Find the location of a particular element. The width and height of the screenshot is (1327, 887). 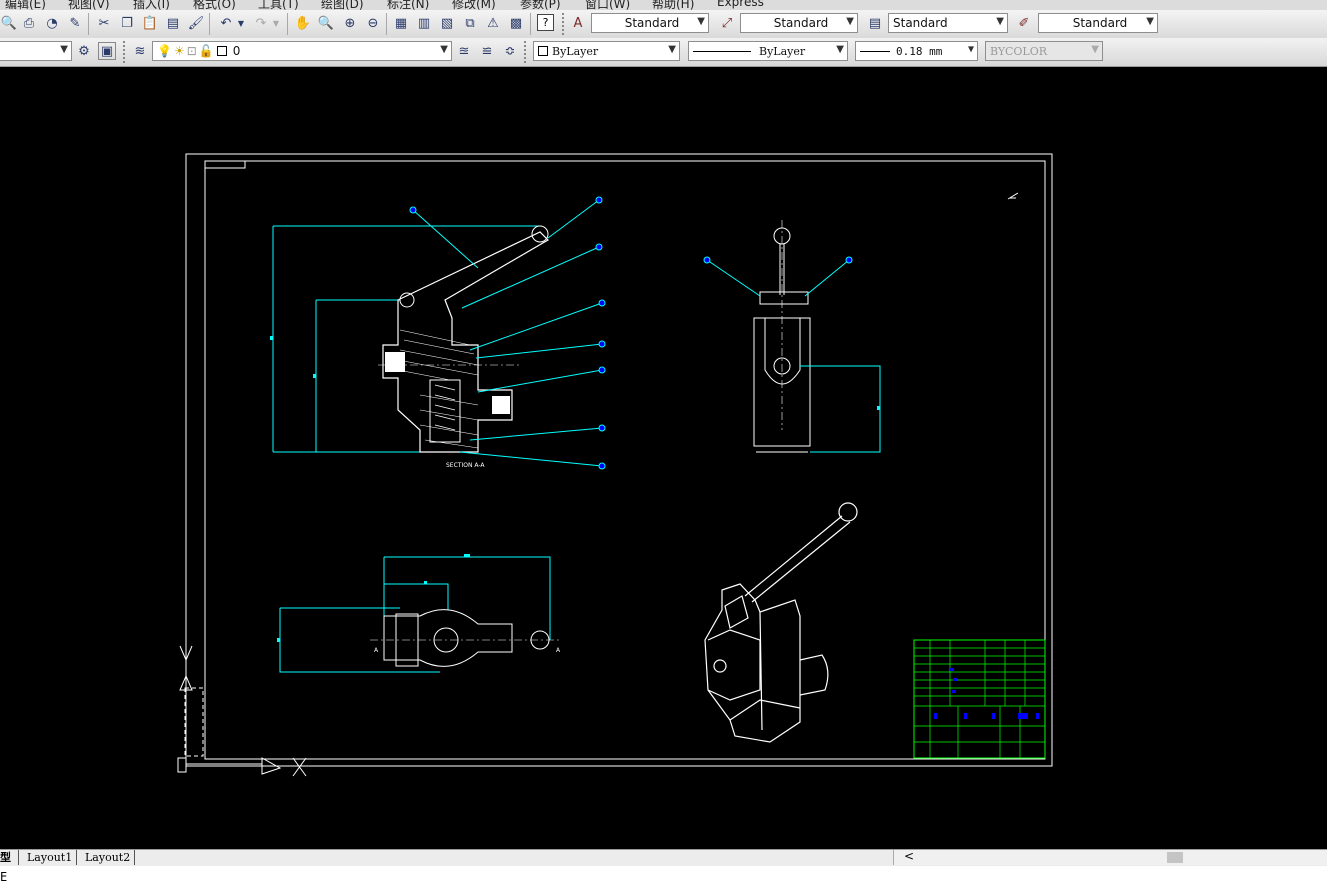

text-style-icon: A is located at coordinates (578, 23).